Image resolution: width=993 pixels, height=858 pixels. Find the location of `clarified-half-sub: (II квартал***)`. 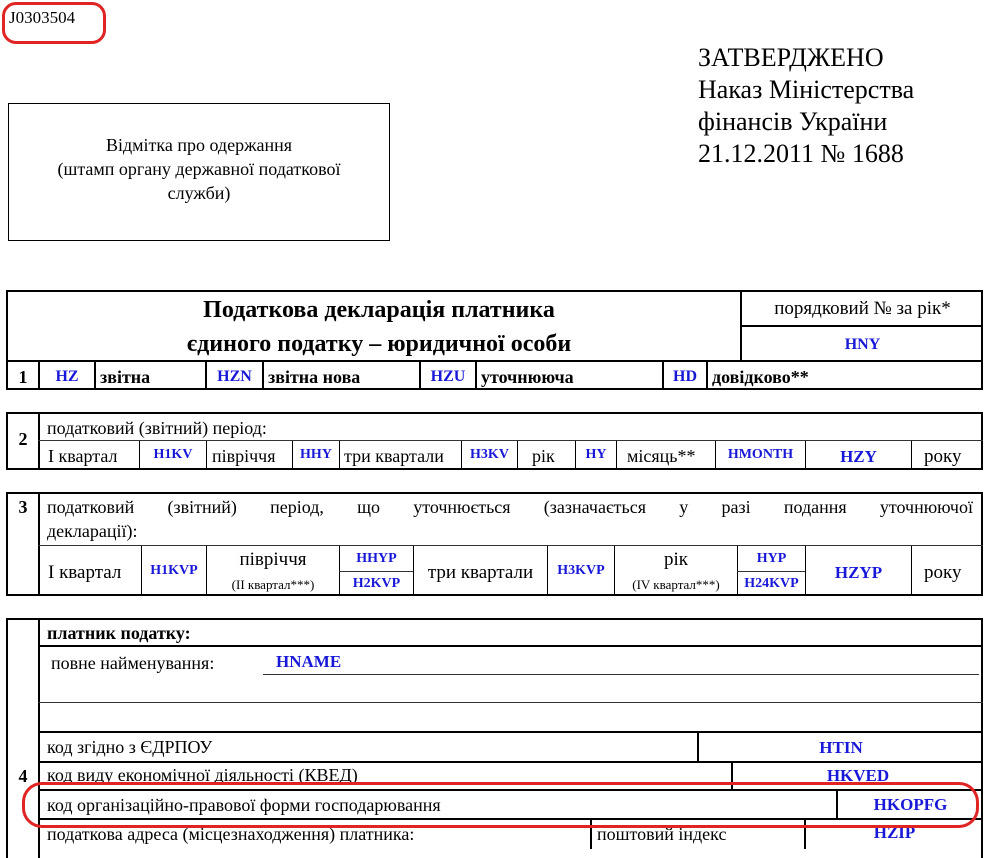

clarified-half-sub: (II квартал***) is located at coordinates (273, 584).